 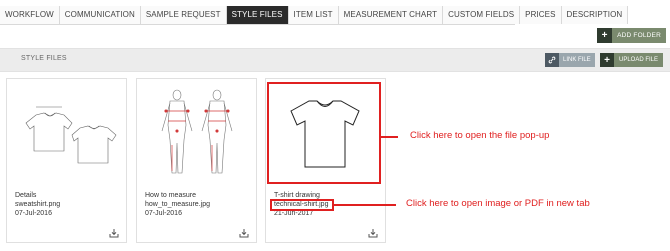 I want to click on tab-style-files: STYLE FILES, so click(x=257, y=15).